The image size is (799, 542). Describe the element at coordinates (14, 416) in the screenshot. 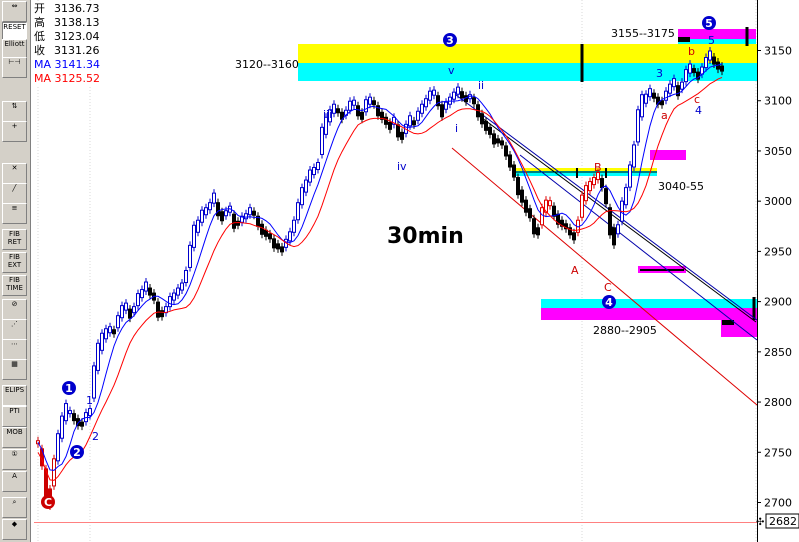

I see `pti-button: PTI` at that location.